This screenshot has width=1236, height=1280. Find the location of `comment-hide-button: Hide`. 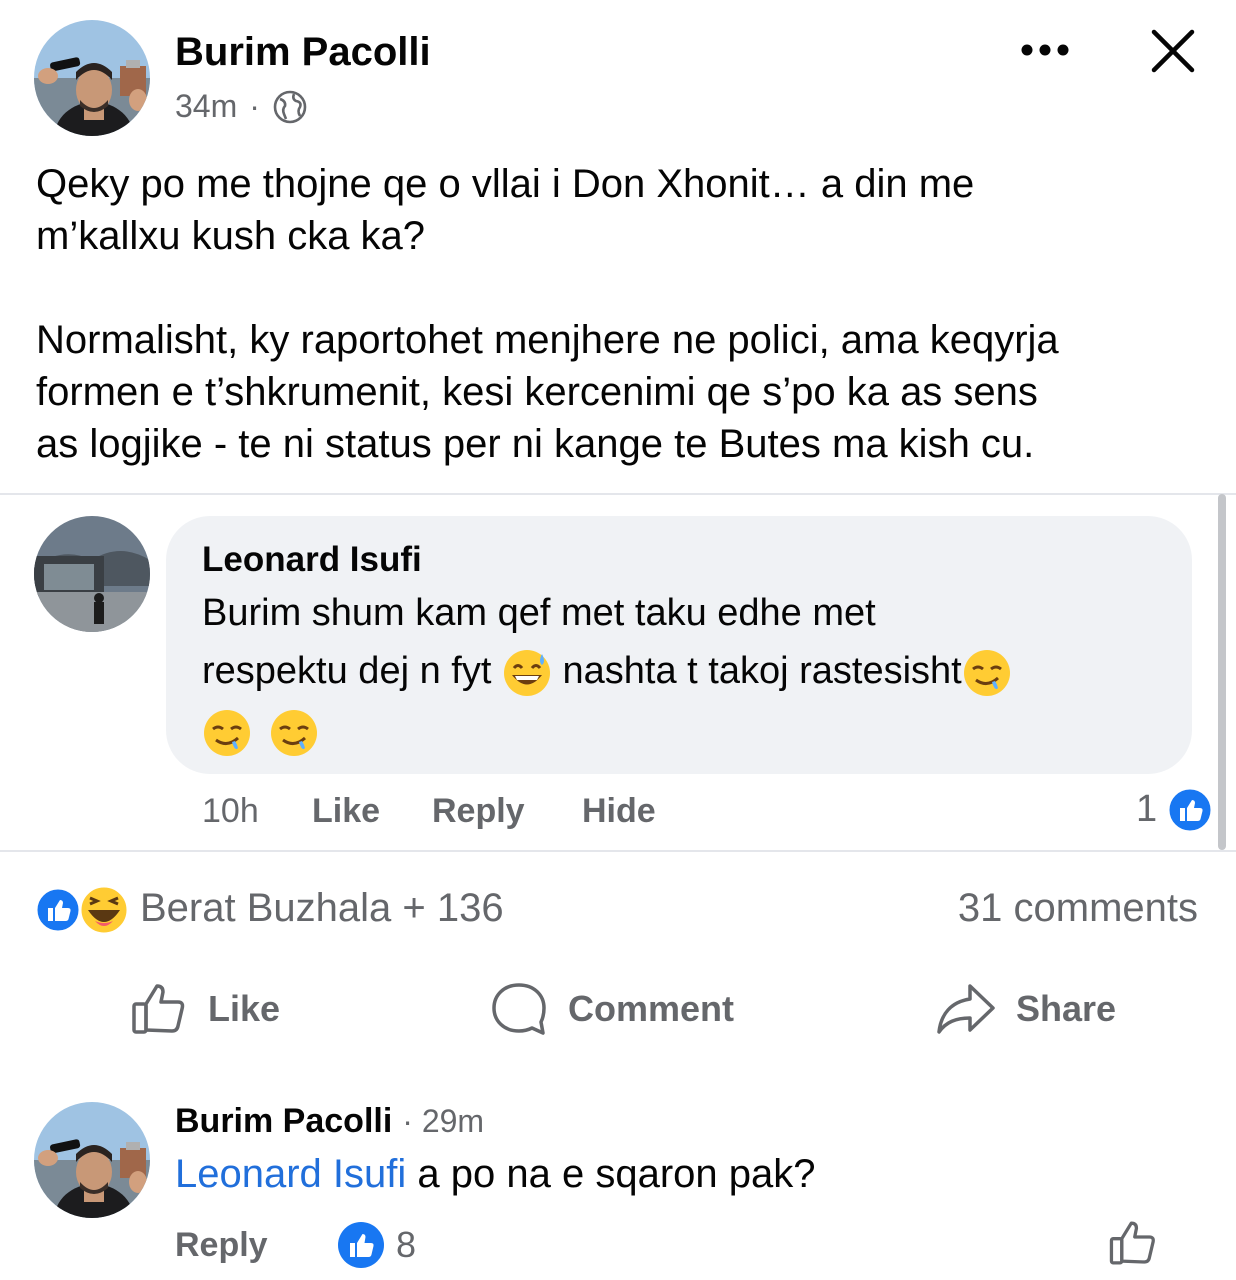

comment-hide-button: Hide is located at coordinates (619, 811).